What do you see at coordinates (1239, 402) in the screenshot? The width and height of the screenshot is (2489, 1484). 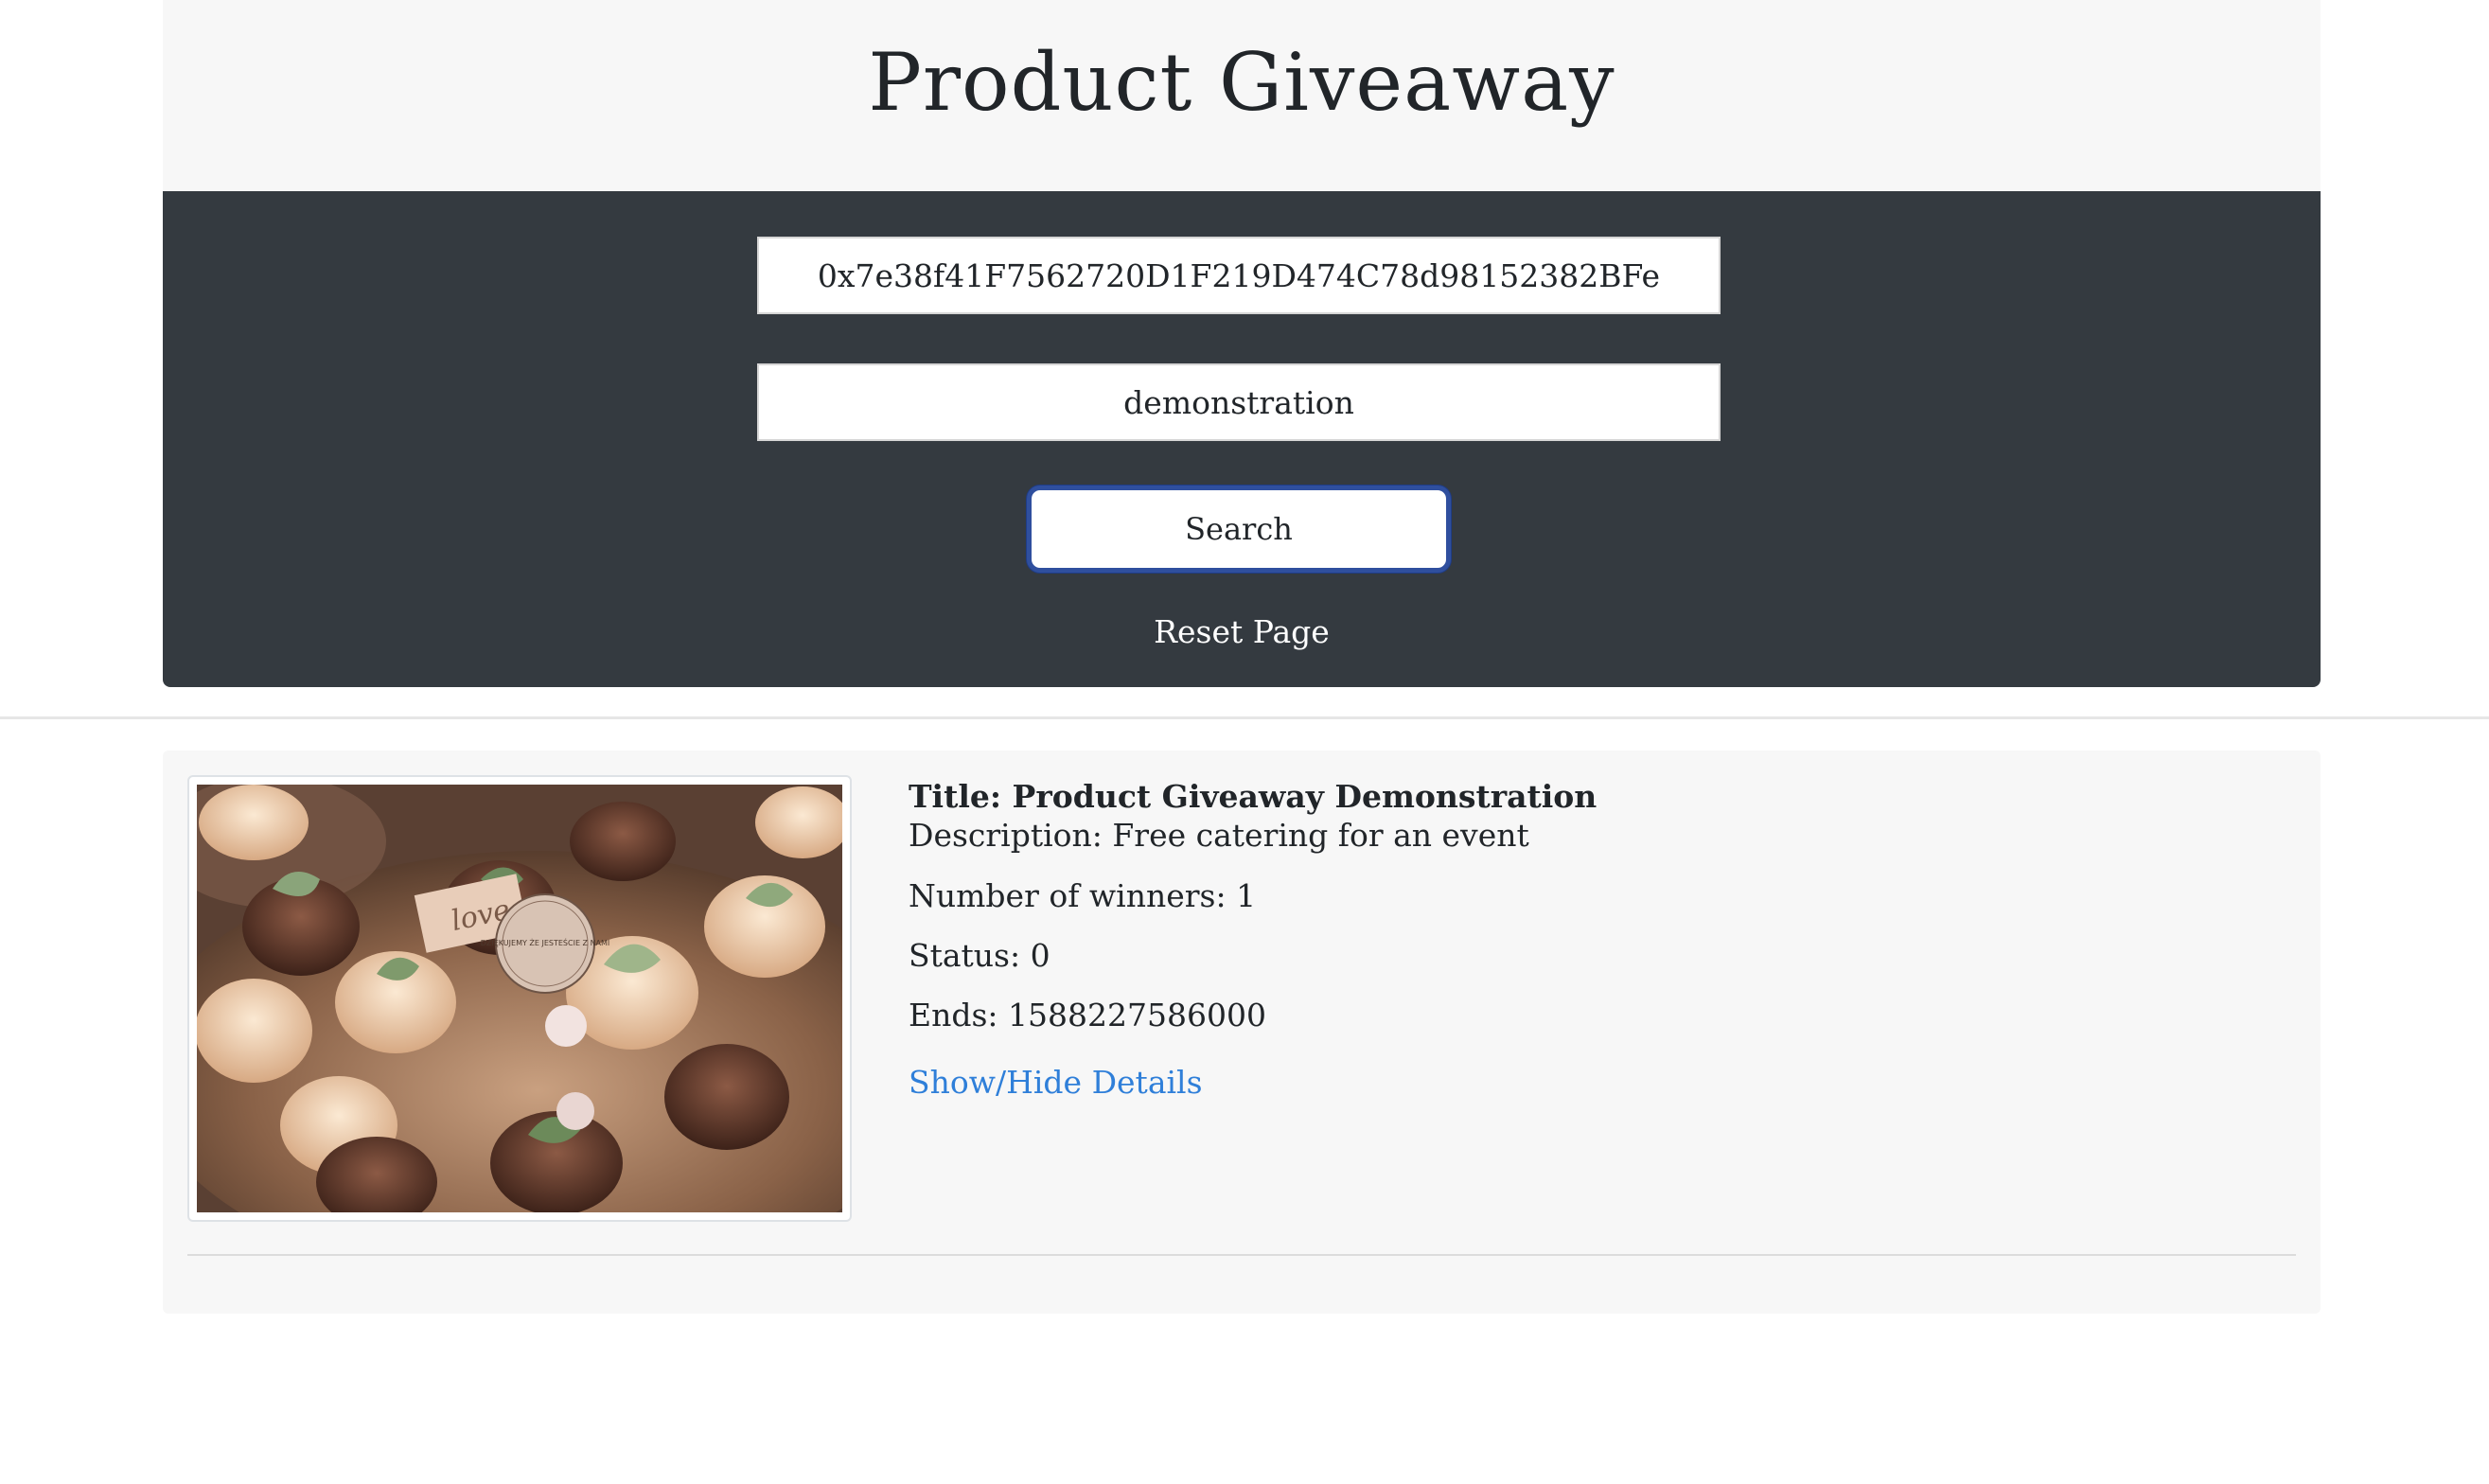 I see `query-input` at bounding box center [1239, 402].